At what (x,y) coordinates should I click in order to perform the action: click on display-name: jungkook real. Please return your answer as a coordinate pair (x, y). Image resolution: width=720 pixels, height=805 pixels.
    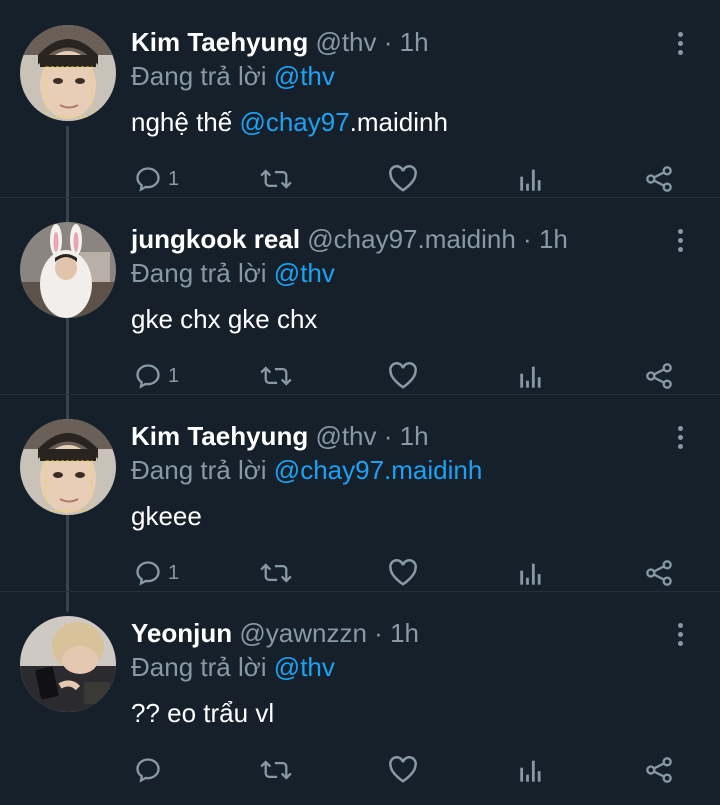
    Looking at the image, I should click on (215, 239).